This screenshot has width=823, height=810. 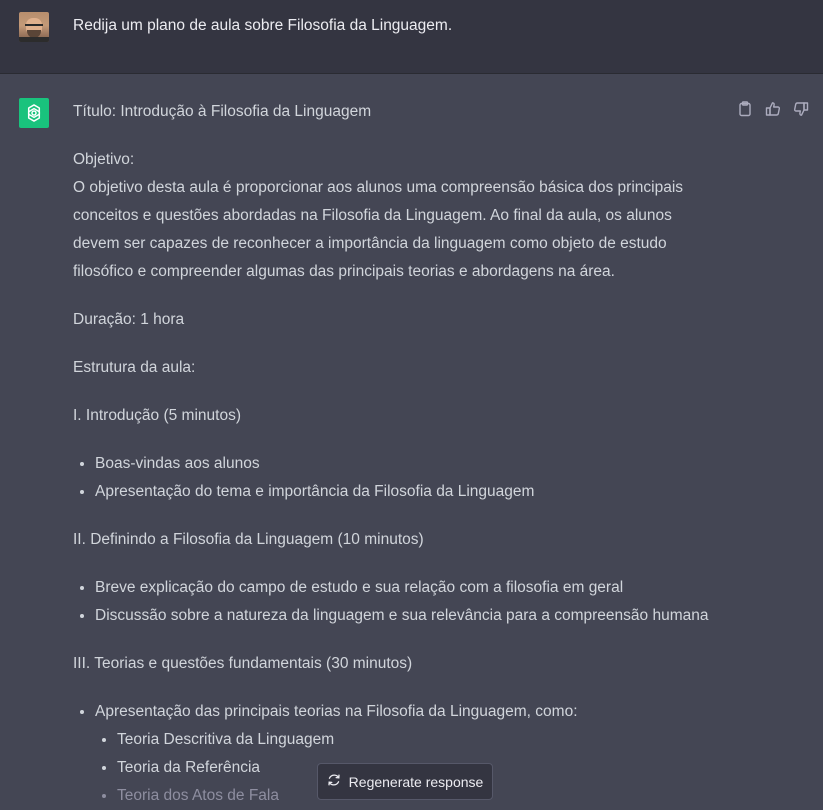 What do you see at coordinates (157, 415) in the screenshot?
I see `section-heading: I. Introdução (5 minutos)` at bounding box center [157, 415].